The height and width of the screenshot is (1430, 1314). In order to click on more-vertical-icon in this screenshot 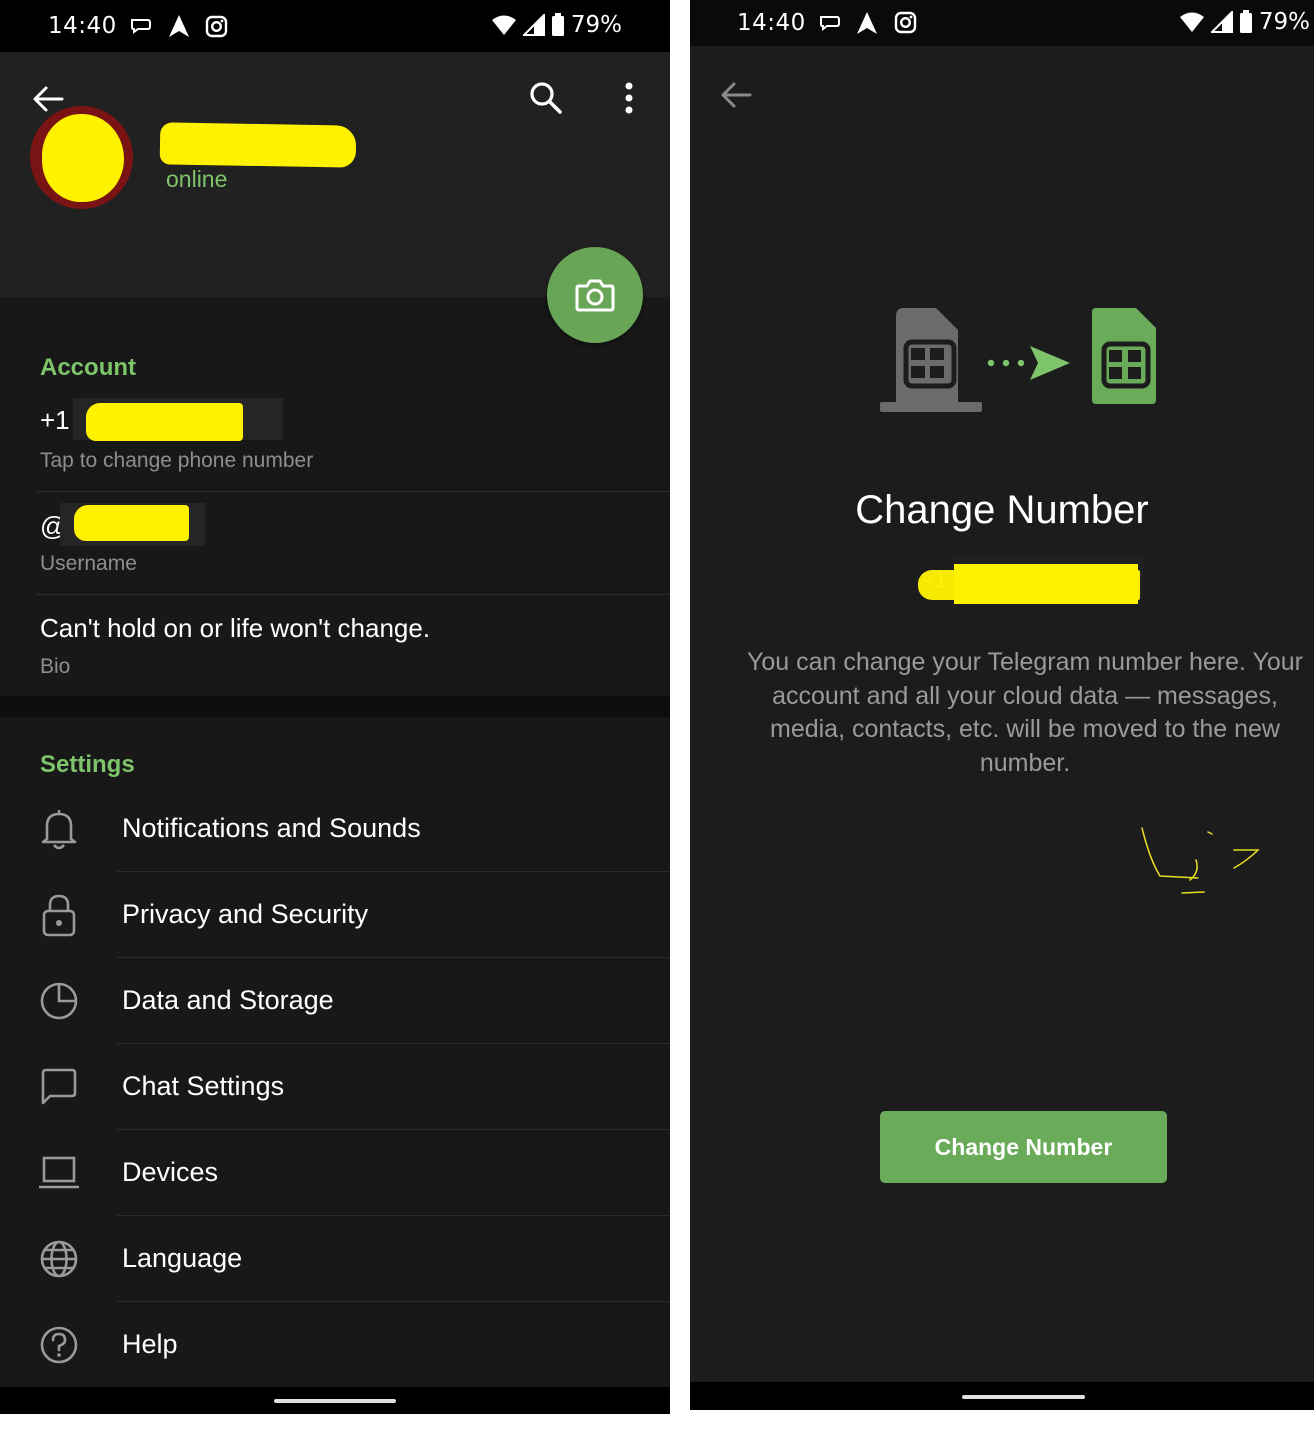, I will do `click(629, 98)`.